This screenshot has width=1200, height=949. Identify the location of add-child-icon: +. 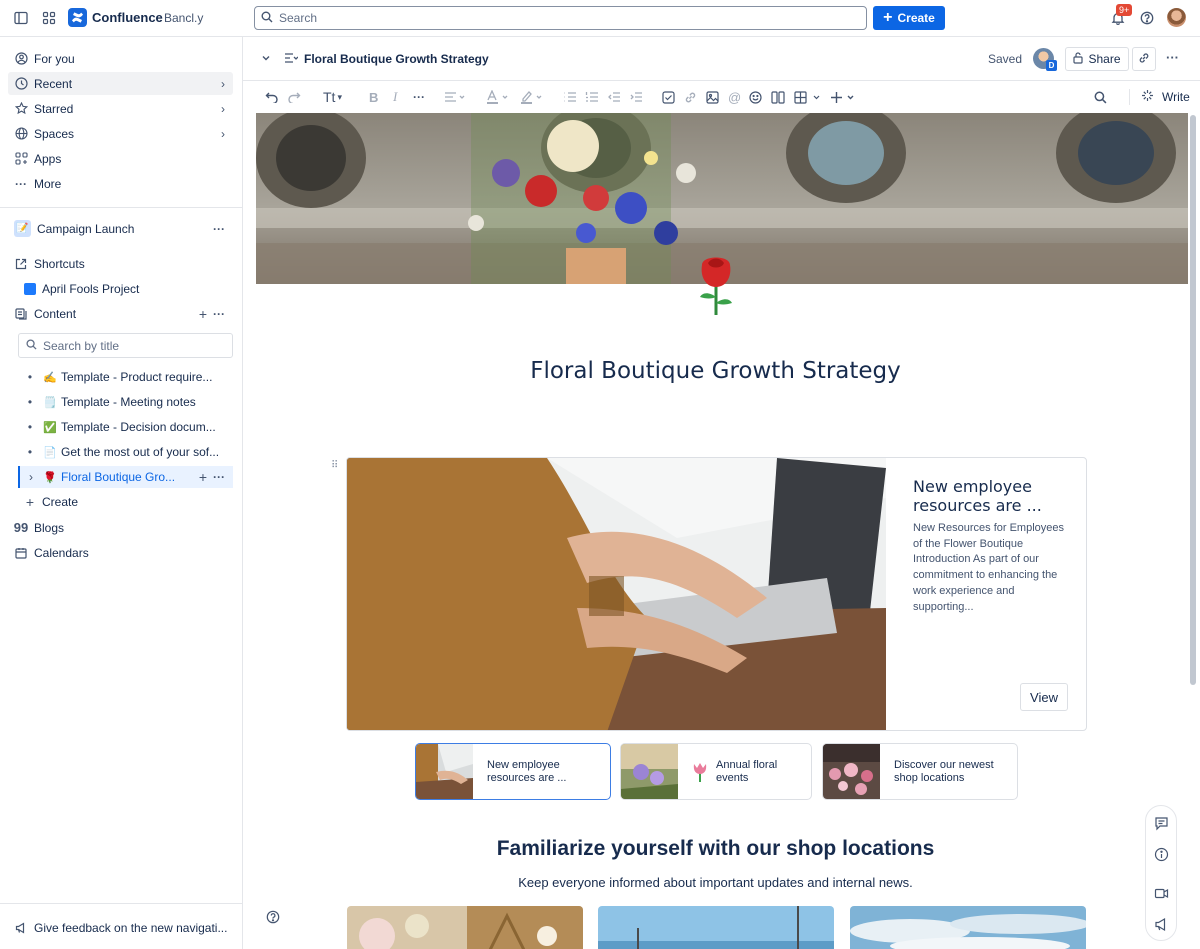
(203, 477).